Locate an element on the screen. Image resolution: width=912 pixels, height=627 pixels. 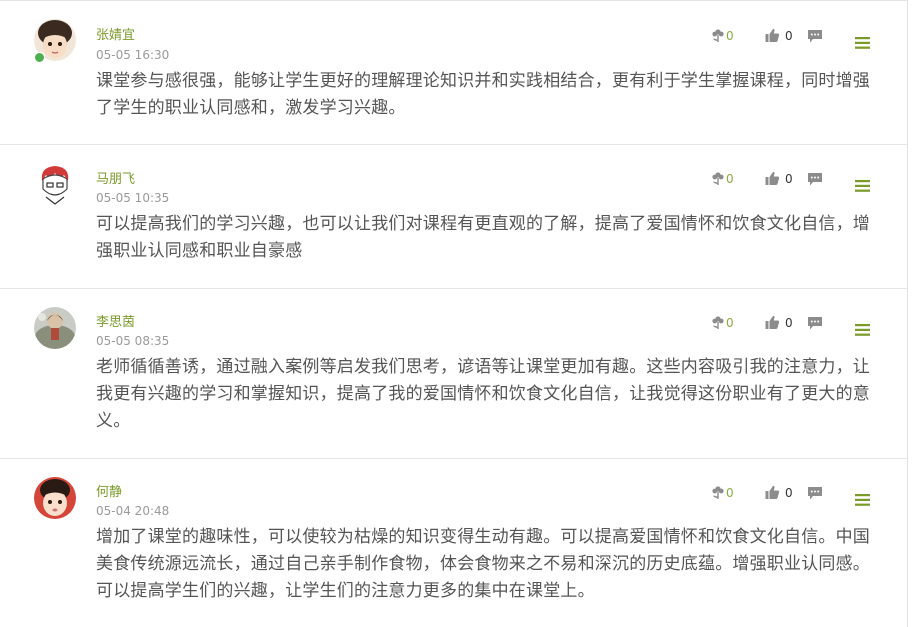
comment-time: 05-05 10:35 is located at coordinates (133, 198).